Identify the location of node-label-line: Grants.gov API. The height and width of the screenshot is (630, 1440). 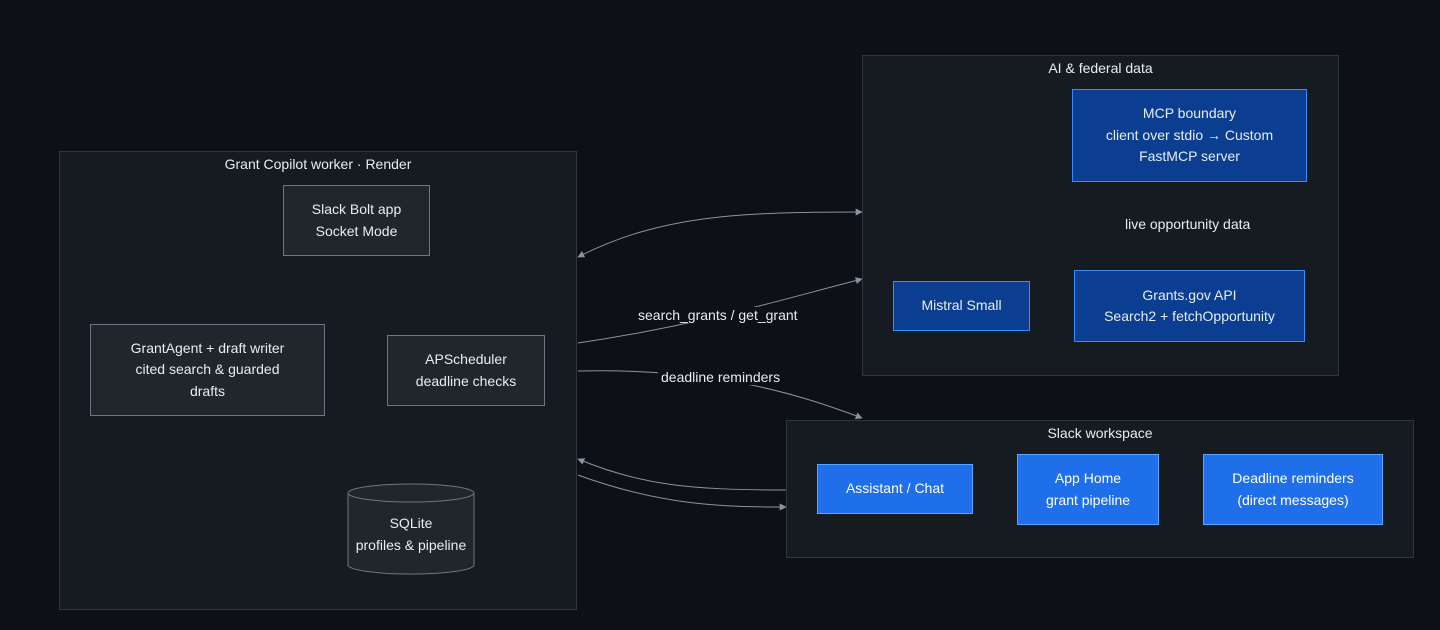
(1189, 294).